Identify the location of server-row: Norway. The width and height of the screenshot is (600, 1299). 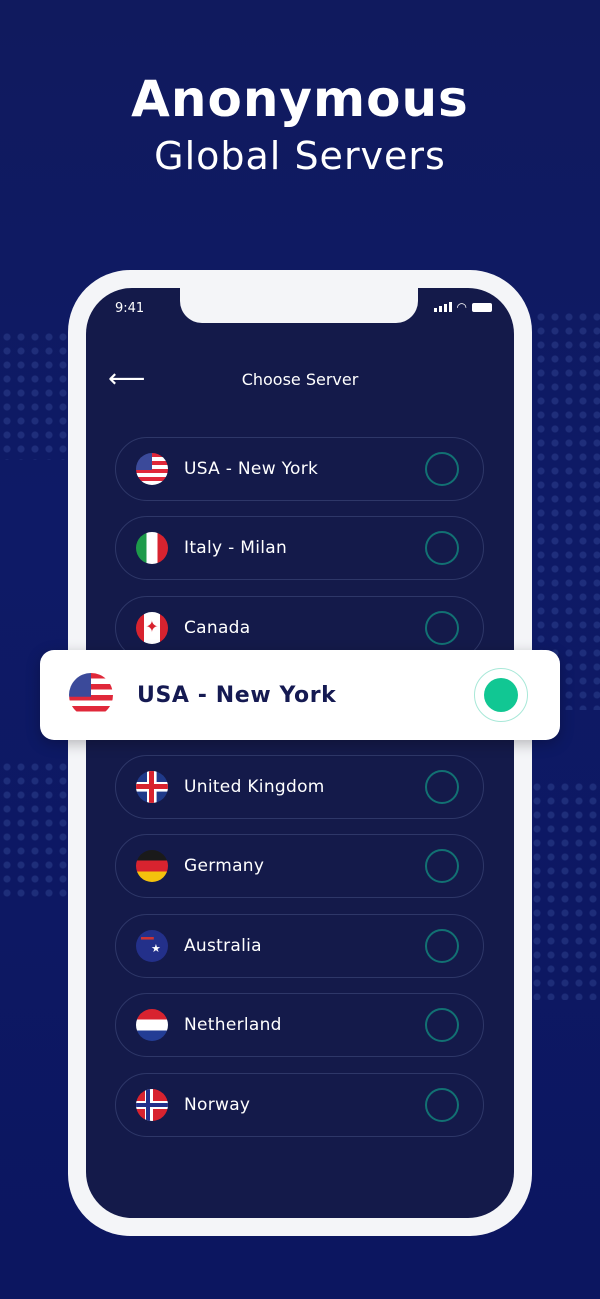
(299, 1105).